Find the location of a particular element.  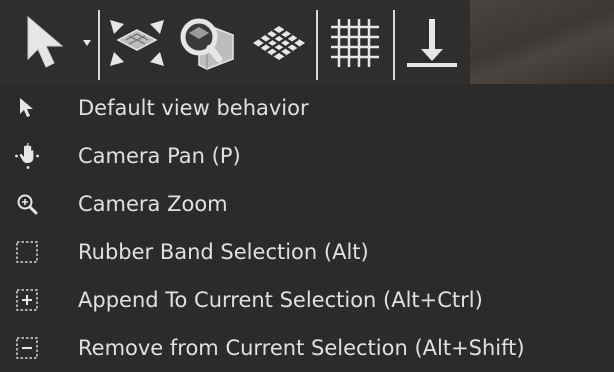

zoom-icon is located at coordinates (27, 204).